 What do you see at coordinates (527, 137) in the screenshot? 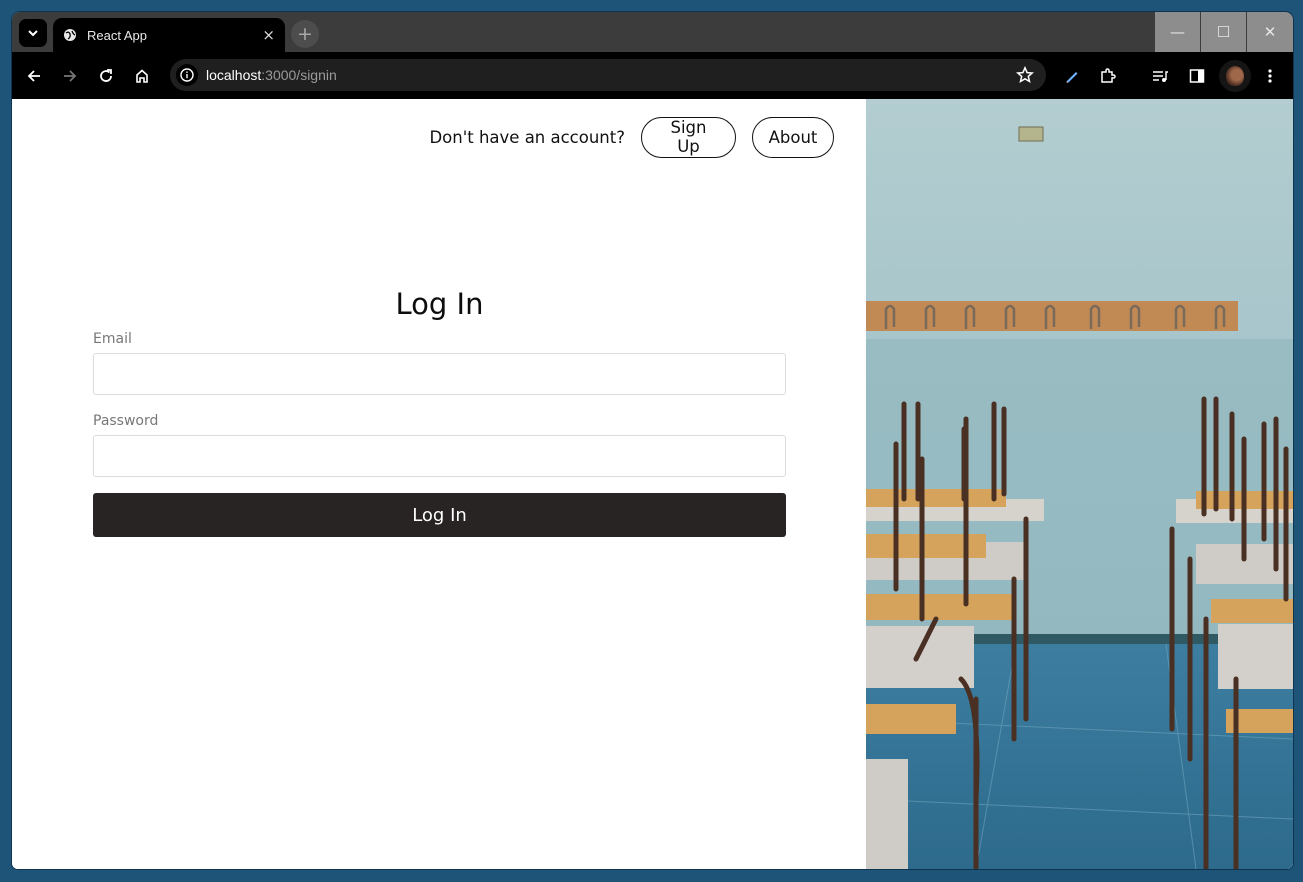
I see `signup-prompt: Don't have an account?` at bounding box center [527, 137].